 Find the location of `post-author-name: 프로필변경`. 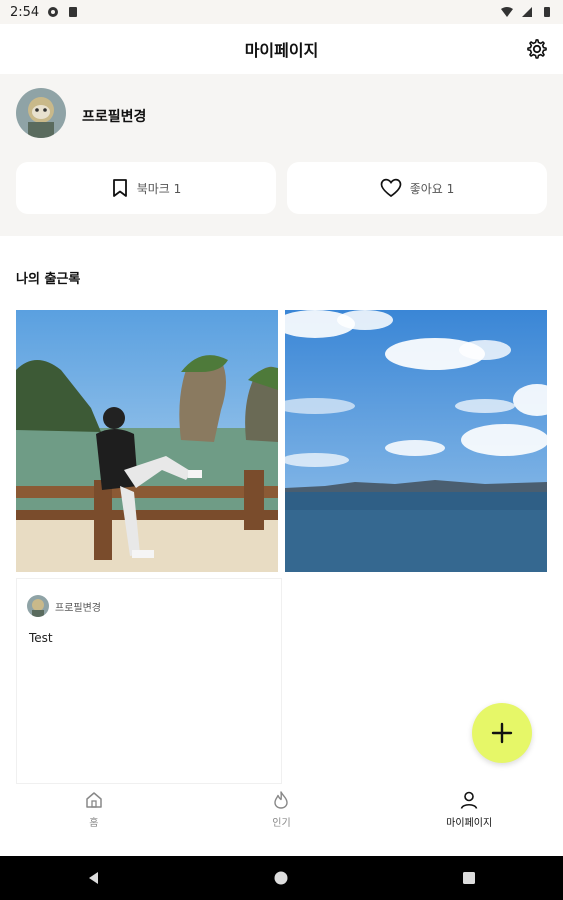

post-author-name: 프로필변경 is located at coordinates (78, 608).